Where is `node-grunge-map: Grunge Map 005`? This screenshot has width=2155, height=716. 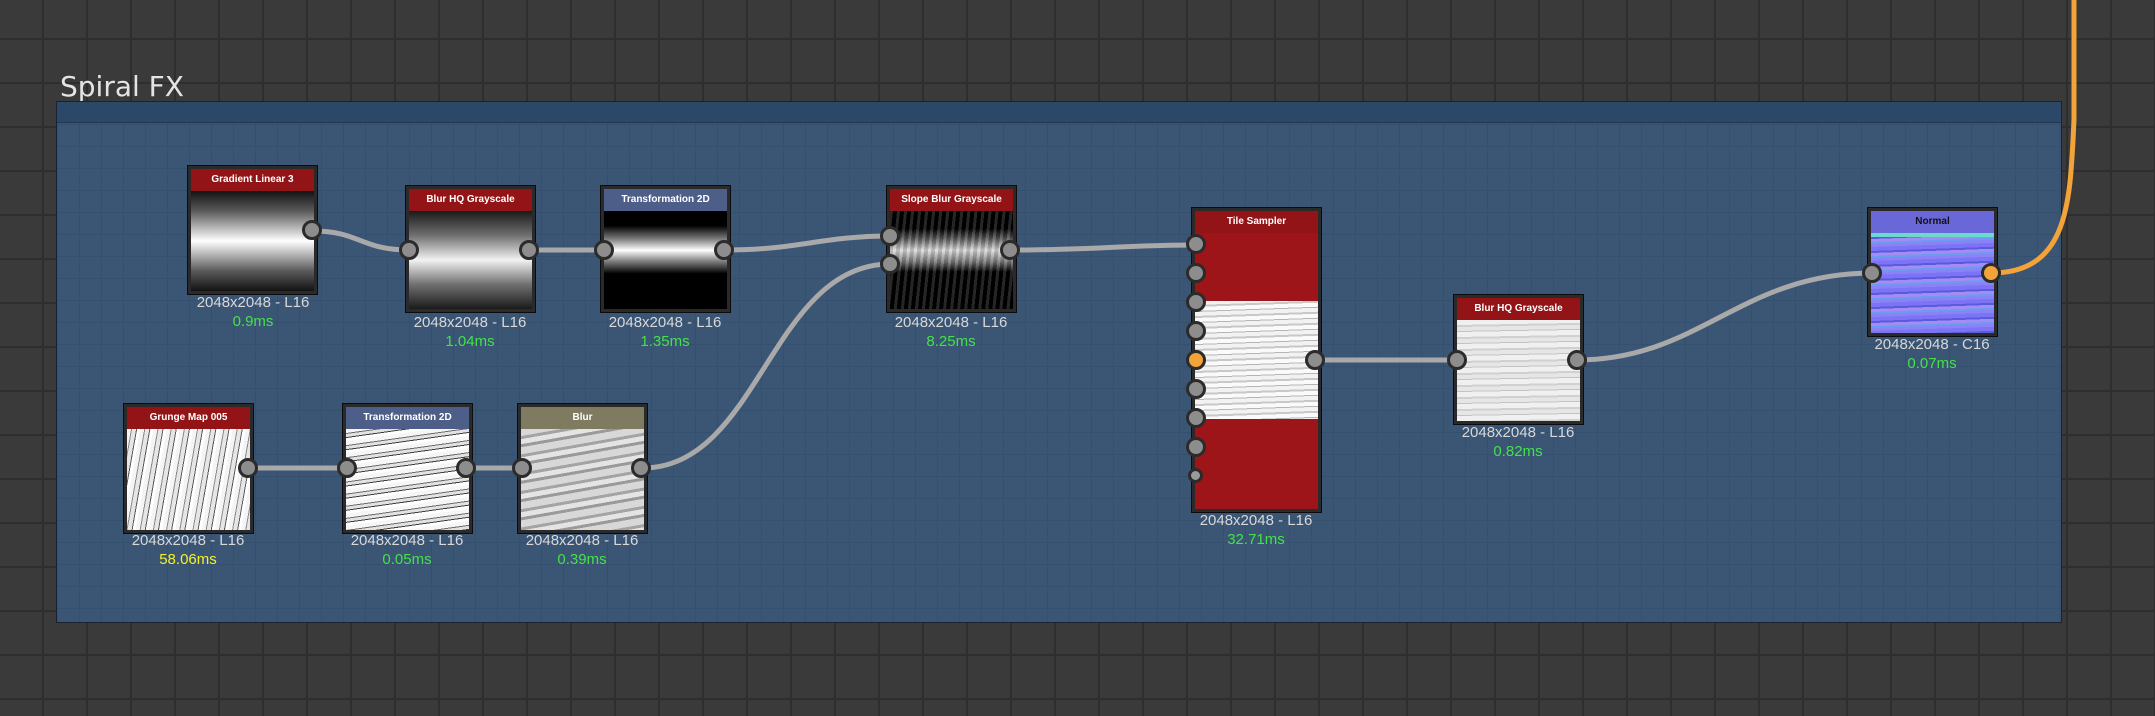 node-grunge-map: Grunge Map 005 is located at coordinates (188, 468).